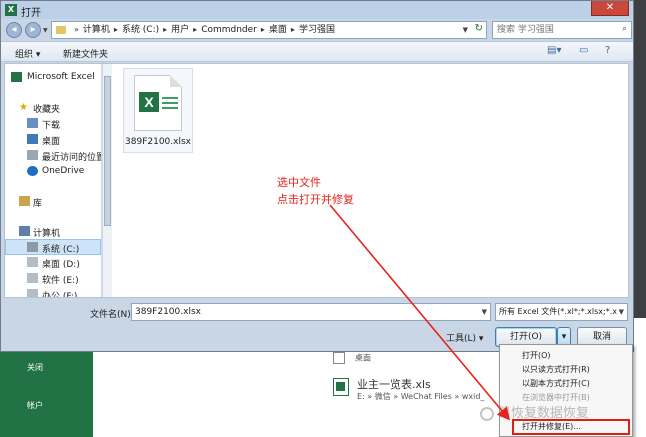 The height and width of the screenshot is (437, 646). Describe the element at coordinates (465, 30) in the screenshot. I see `address-dropdown-icon: ▼` at that location.